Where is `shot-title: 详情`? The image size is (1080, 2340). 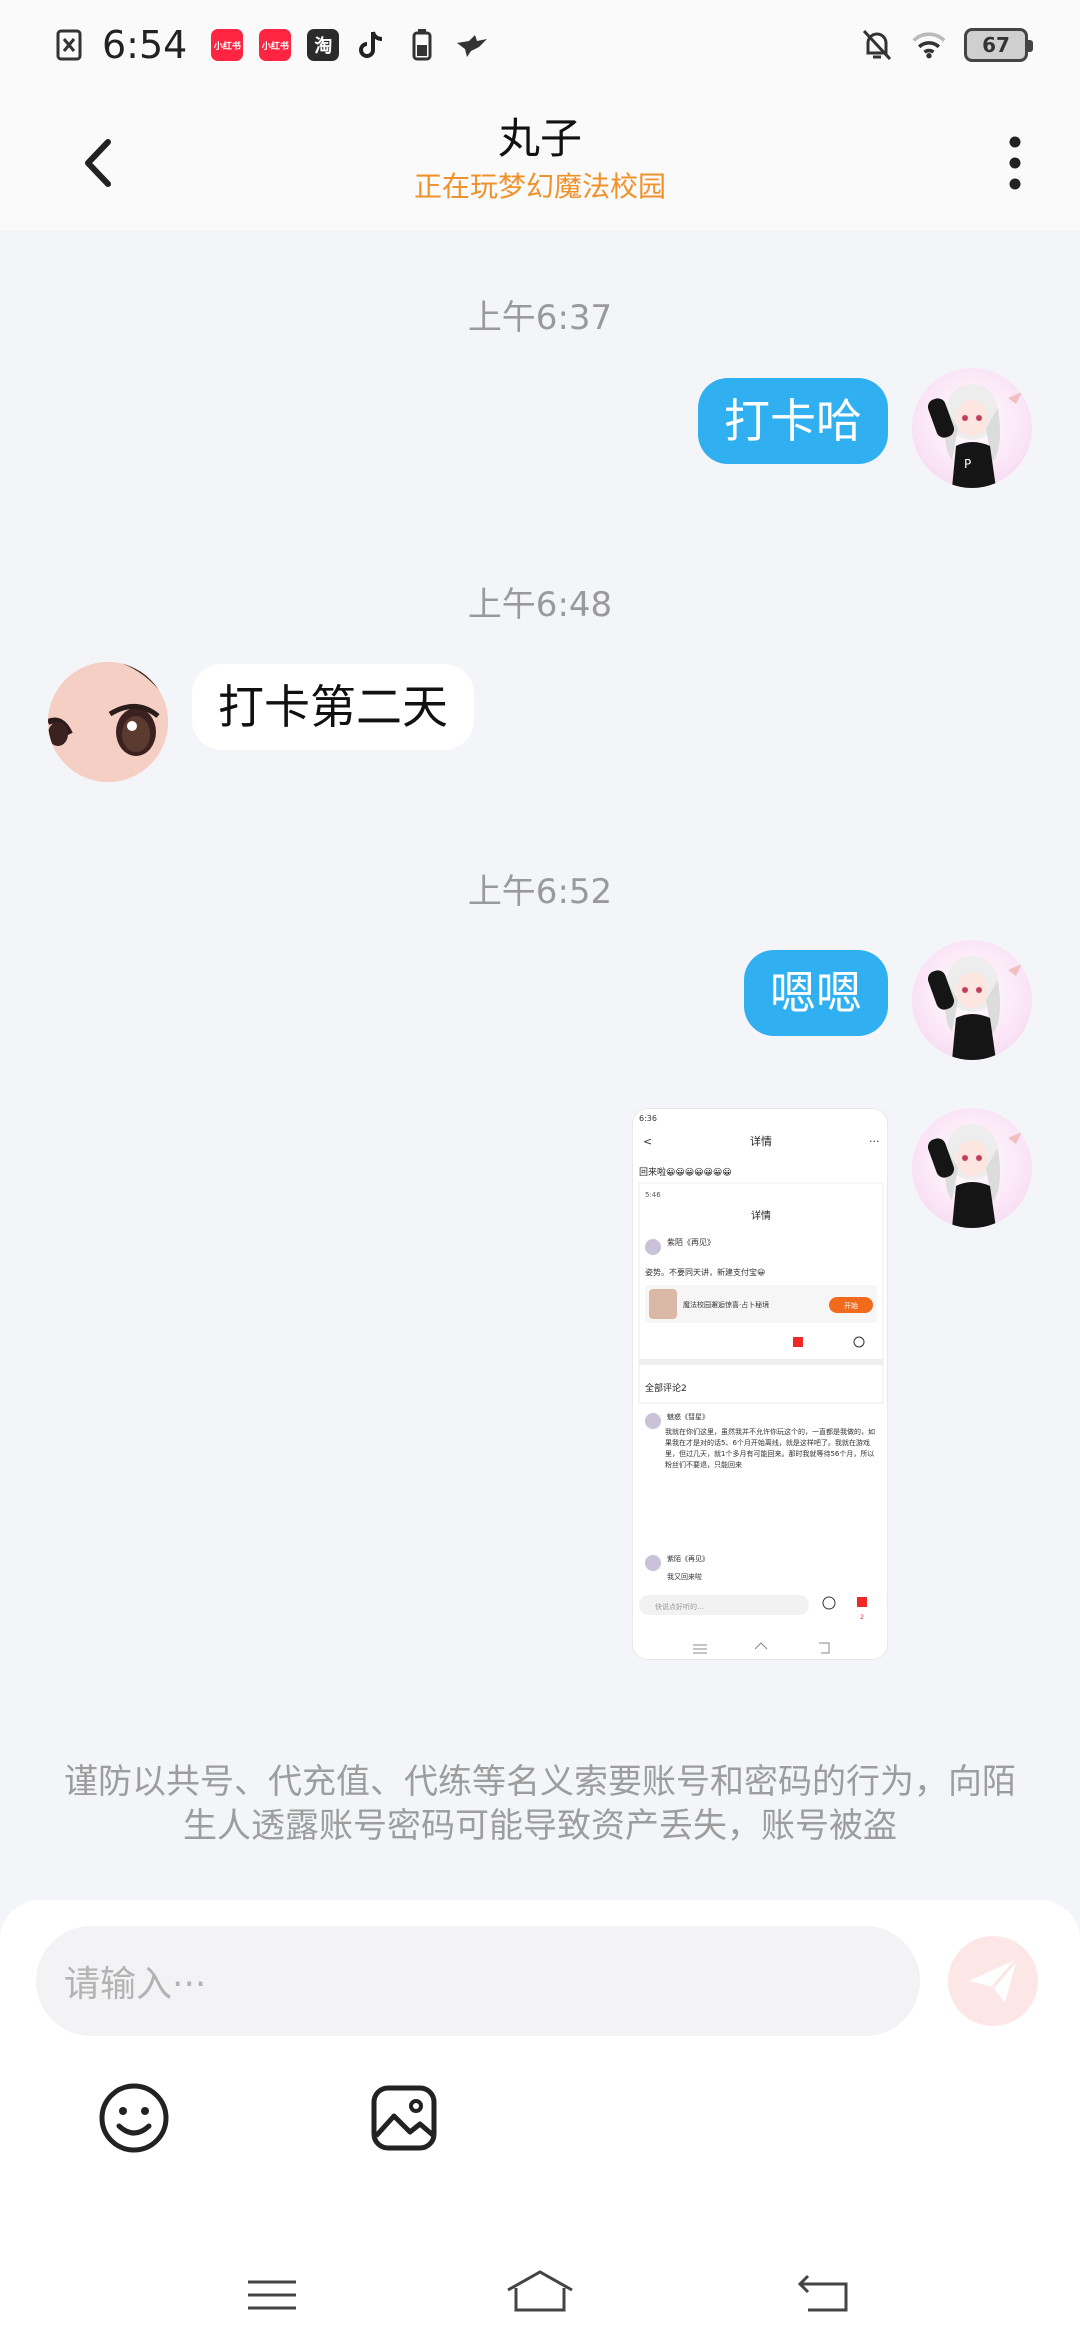 shot-title: 详情 is located at coordinates (761, 1141).